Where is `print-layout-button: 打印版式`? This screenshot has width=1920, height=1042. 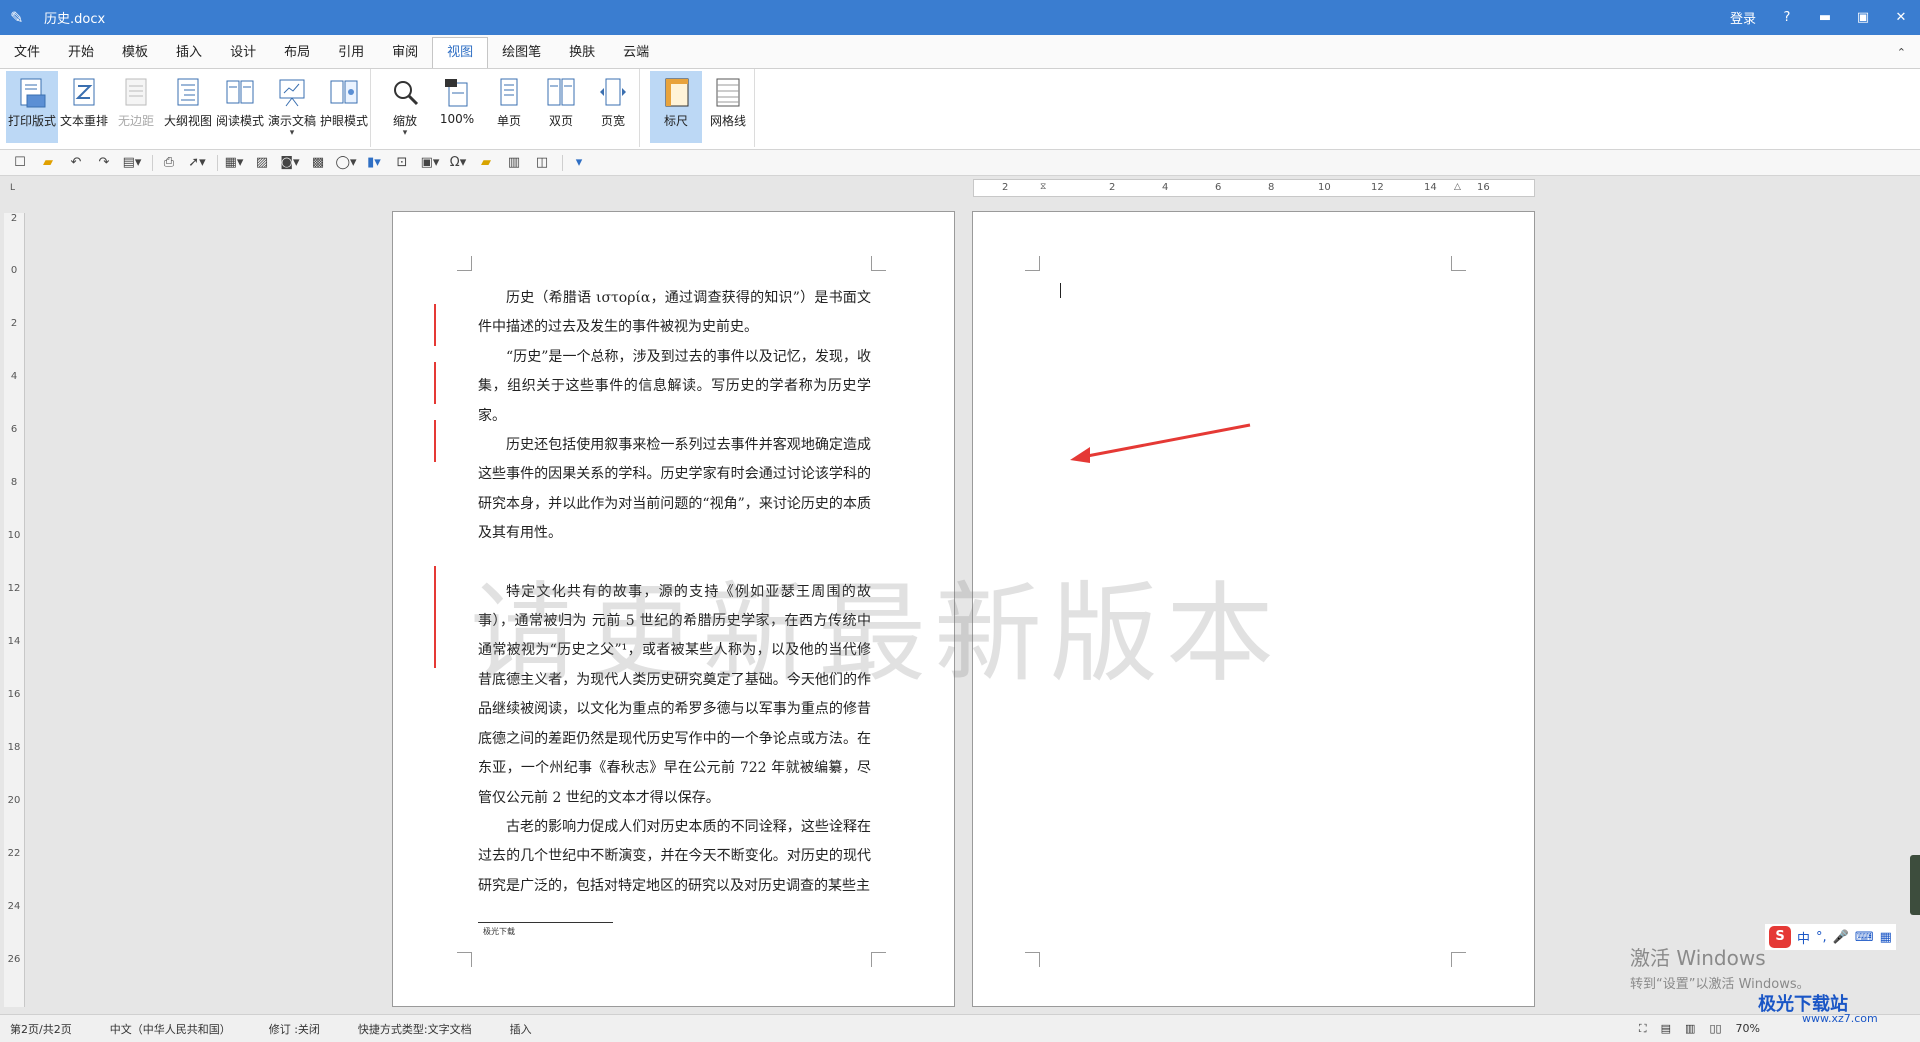
print-layout-button: 打印版式 is located at coordinates (32, 107).